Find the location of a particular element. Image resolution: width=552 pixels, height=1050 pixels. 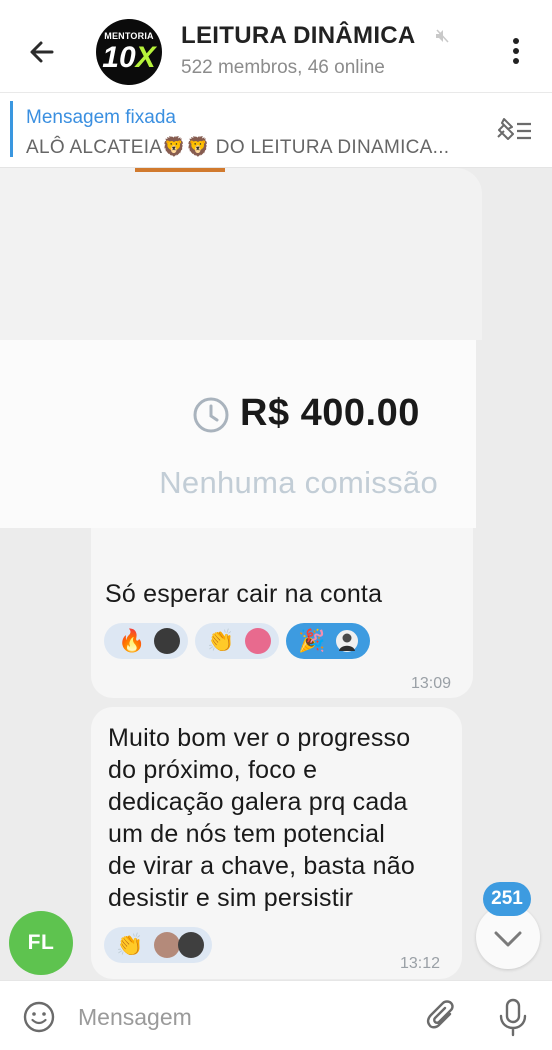

reaction-party: 🎉 is located at coordinates (328, 641).